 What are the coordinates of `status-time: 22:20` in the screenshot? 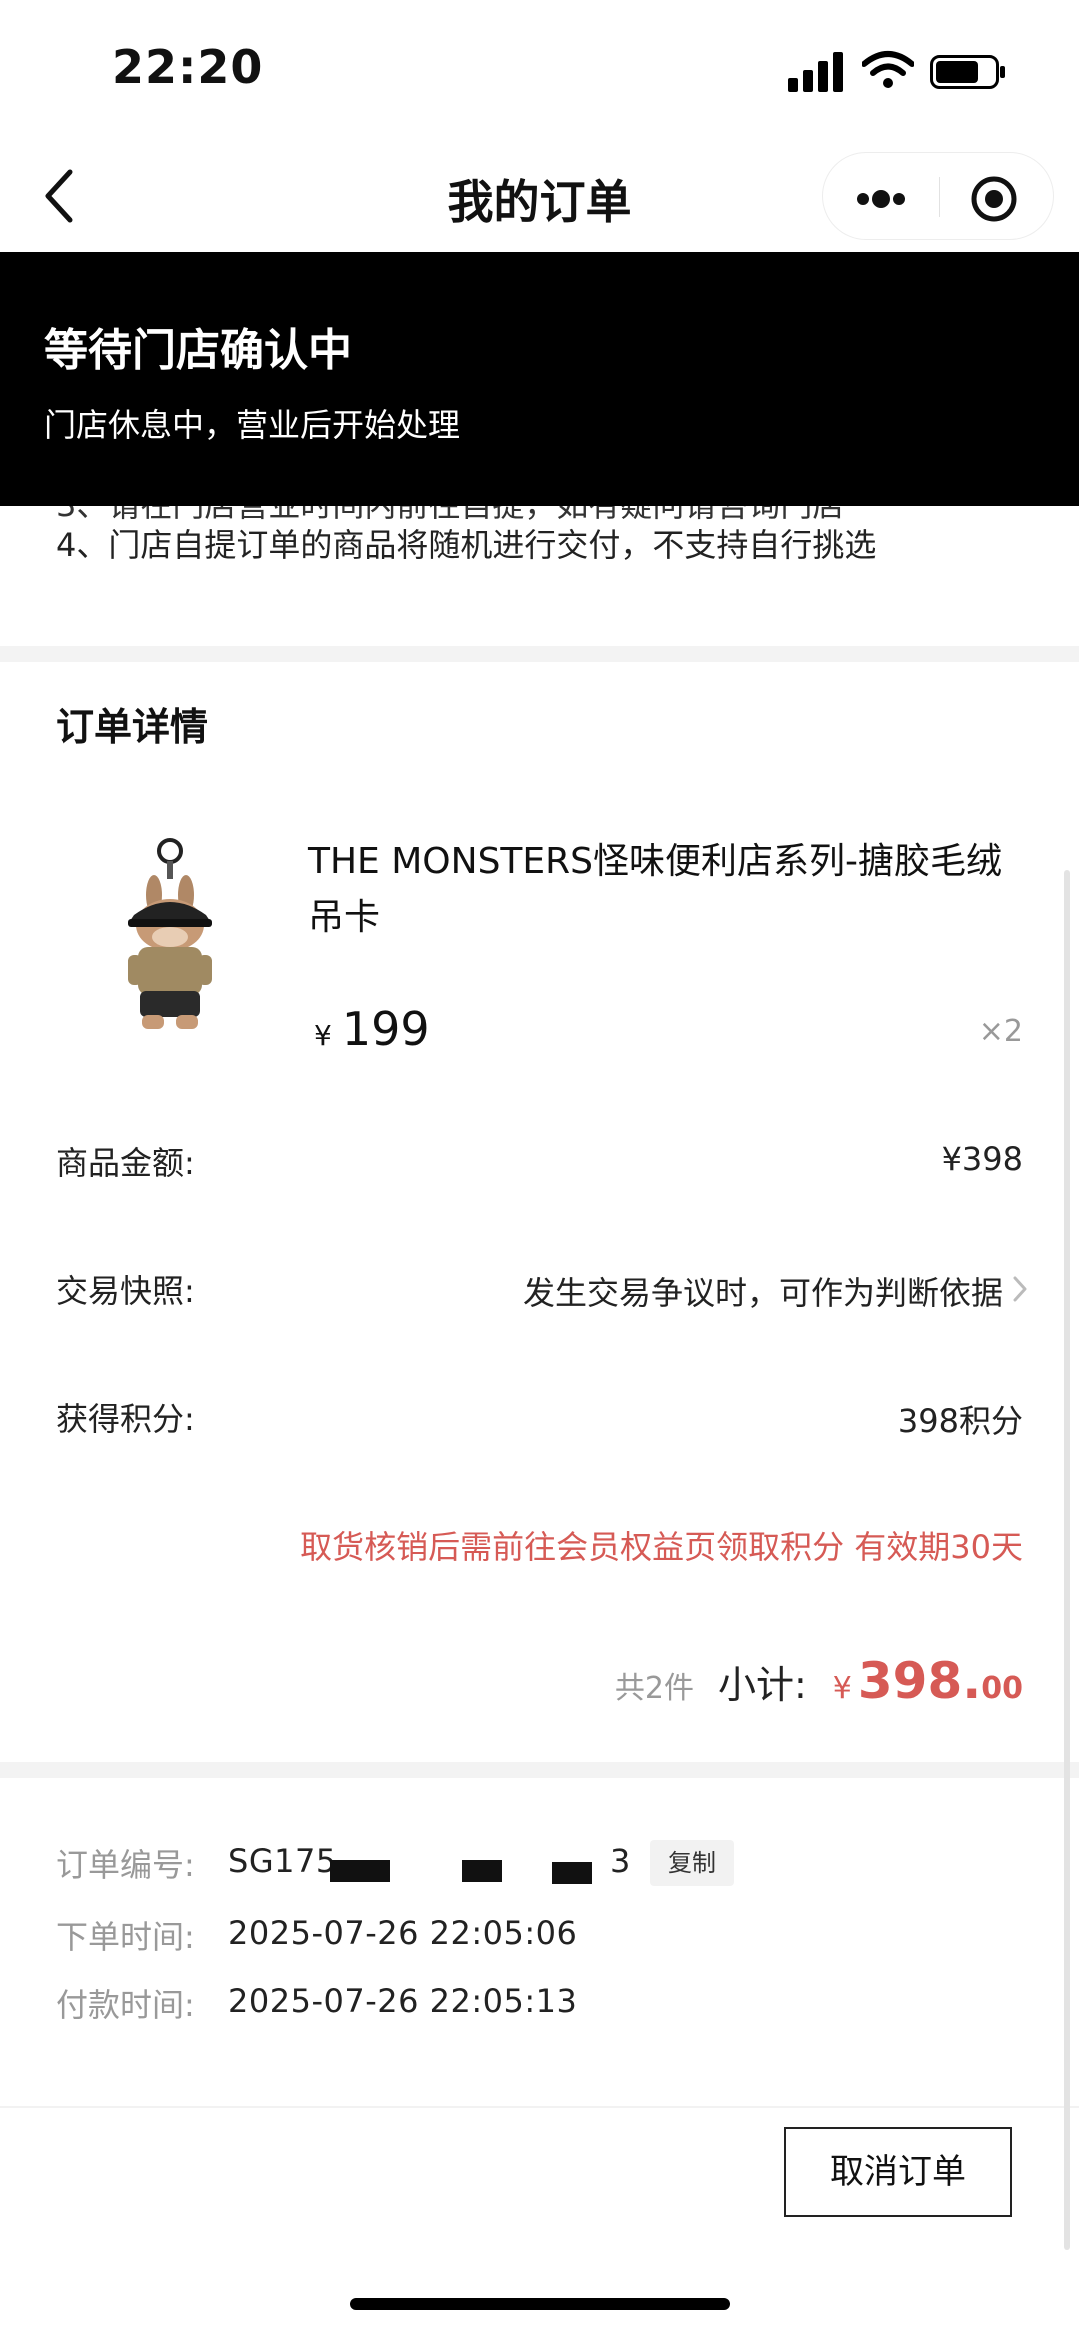 It's located at (188, 67).